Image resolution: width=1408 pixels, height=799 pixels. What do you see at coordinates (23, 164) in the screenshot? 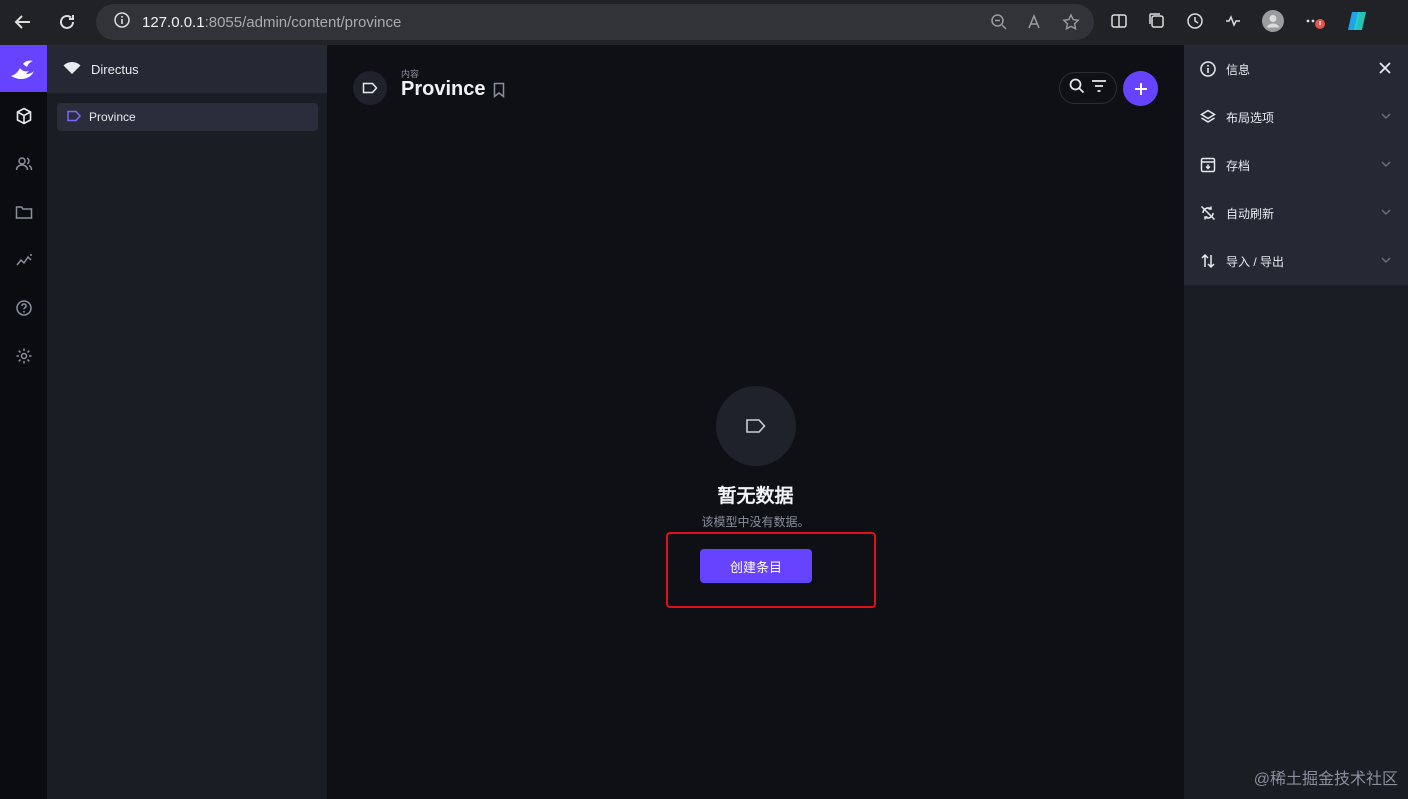
I see `users-module-icon` at bounding box center [23, 164].